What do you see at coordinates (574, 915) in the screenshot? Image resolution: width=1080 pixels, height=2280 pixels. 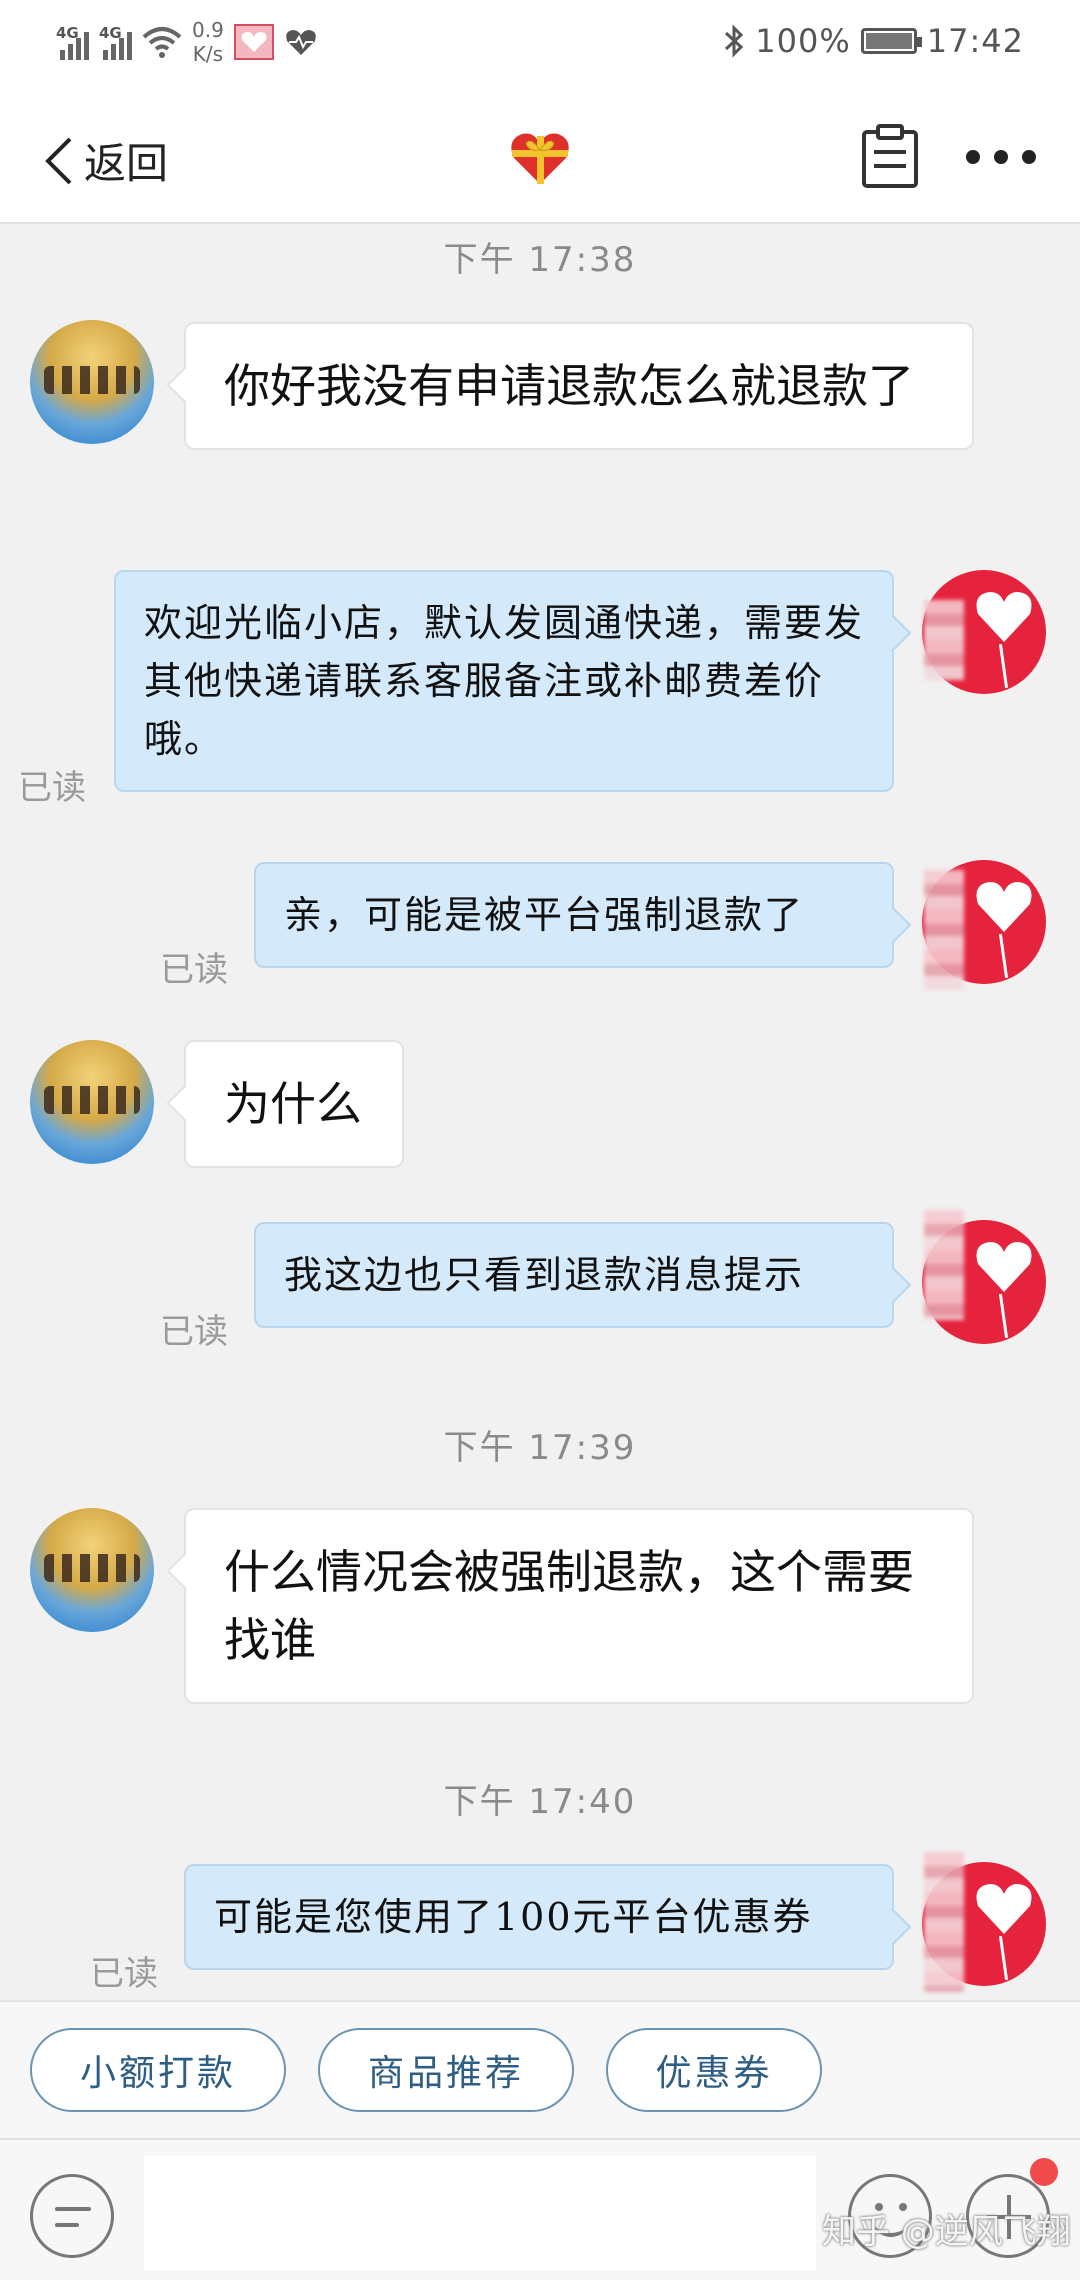 I see `outgoing-message: 亲，可能是被平台强制退款了` at bounding box center [574, 915].